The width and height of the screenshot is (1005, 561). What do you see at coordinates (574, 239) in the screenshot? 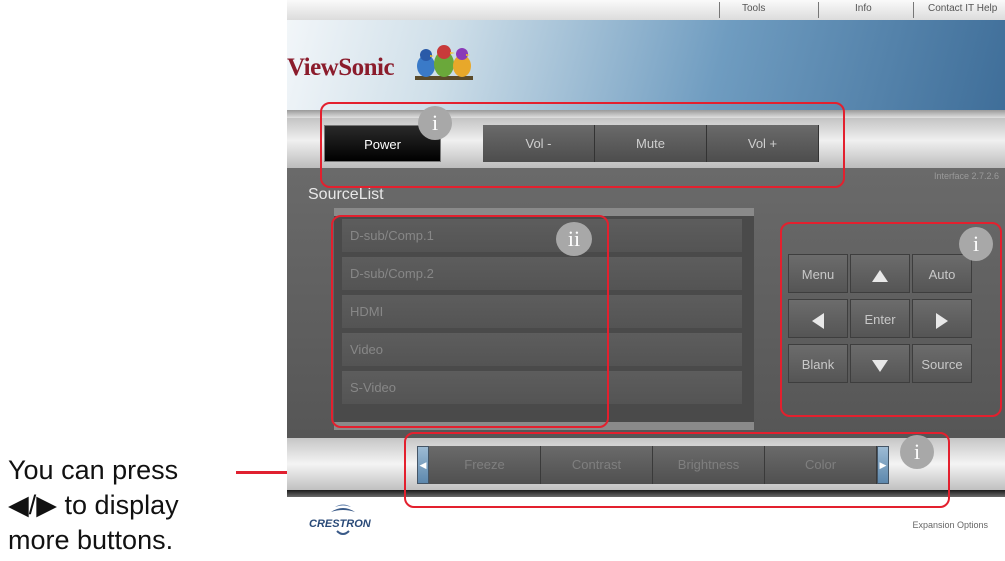
I see `callout-badge-ii: ii` at bounding box center [574, 239].